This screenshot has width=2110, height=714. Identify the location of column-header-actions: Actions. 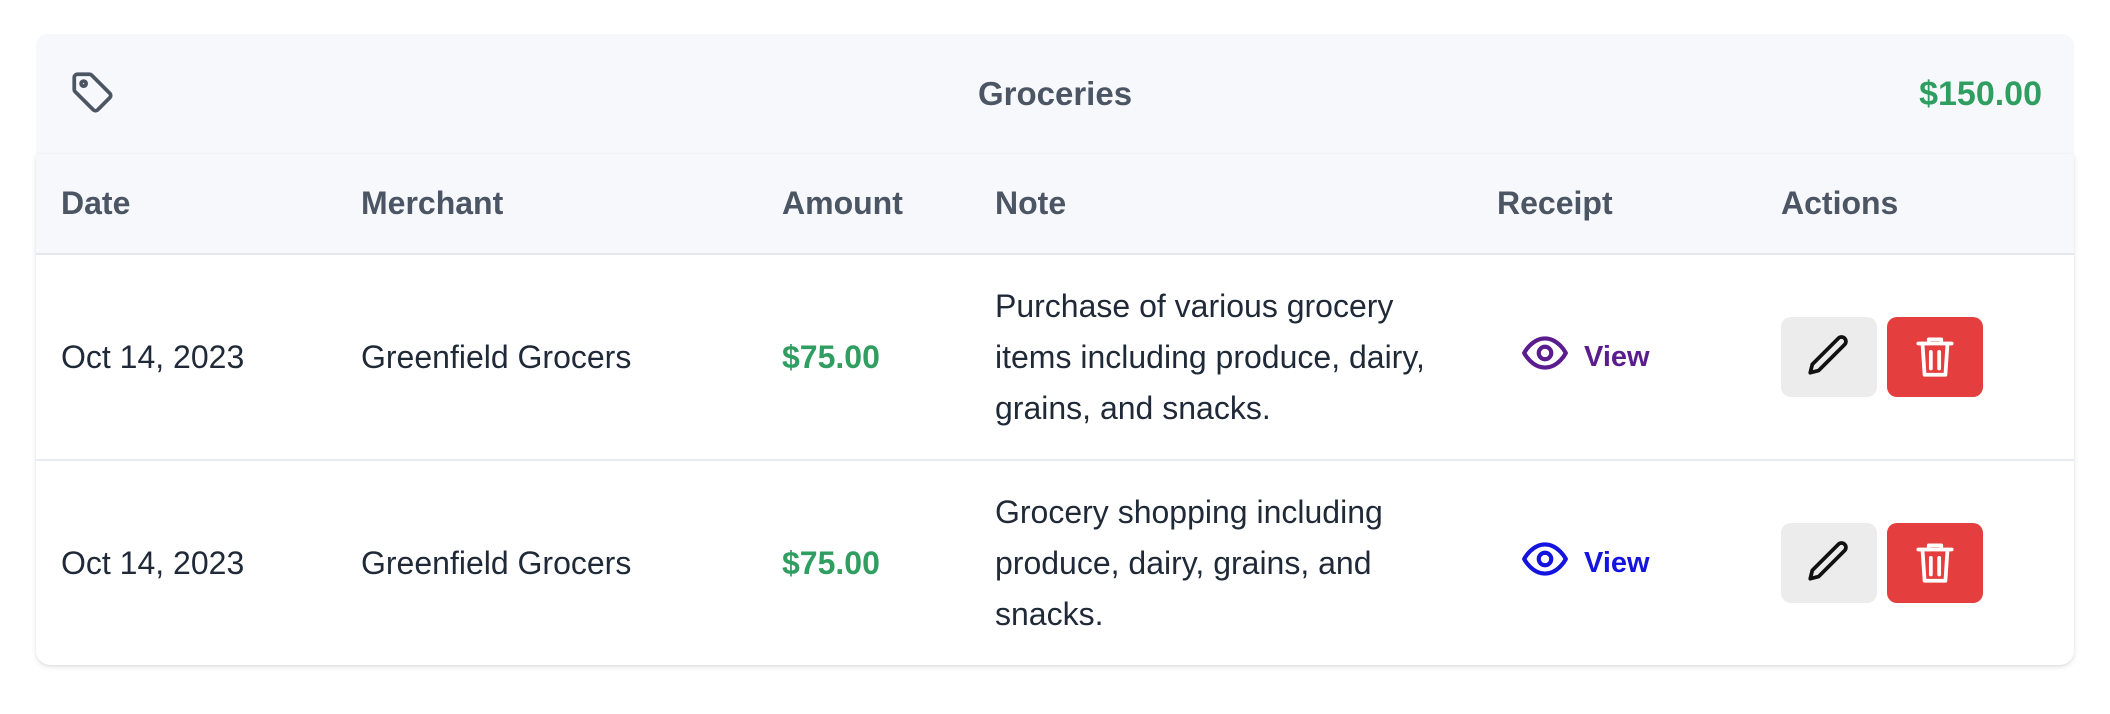
(1840, 203).